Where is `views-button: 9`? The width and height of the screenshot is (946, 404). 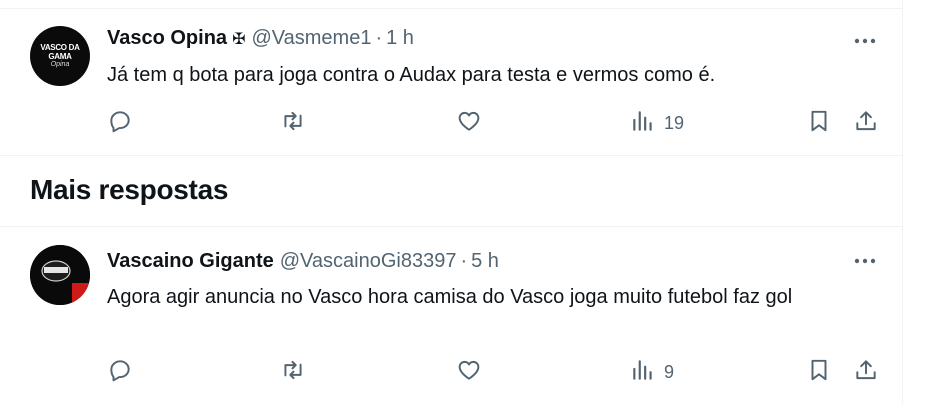 views-button: 9 is located at coordinates (652, 372).